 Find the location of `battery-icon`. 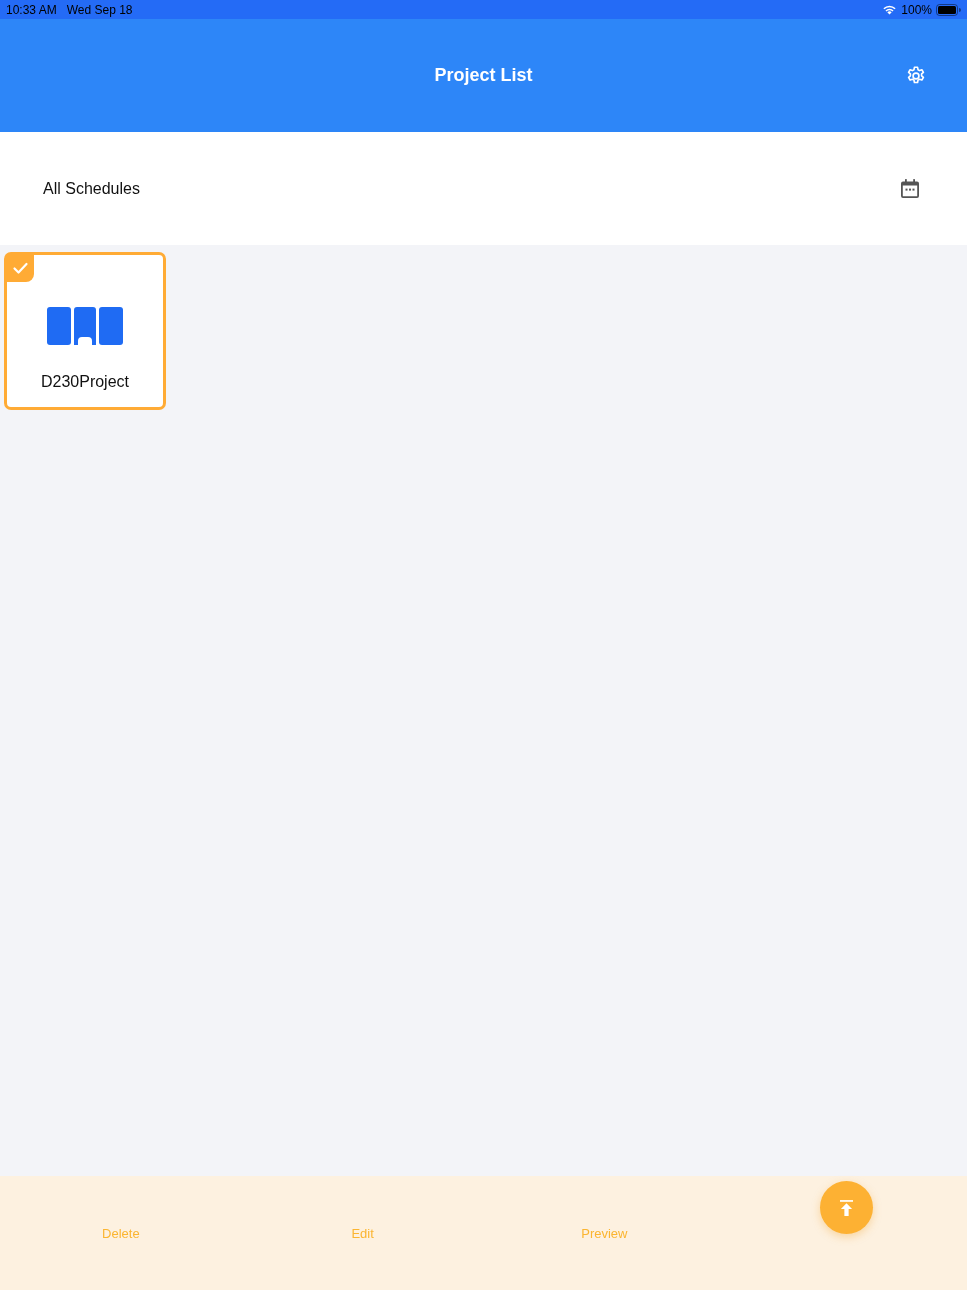

battery-icon is located at coordinates (948, 9).